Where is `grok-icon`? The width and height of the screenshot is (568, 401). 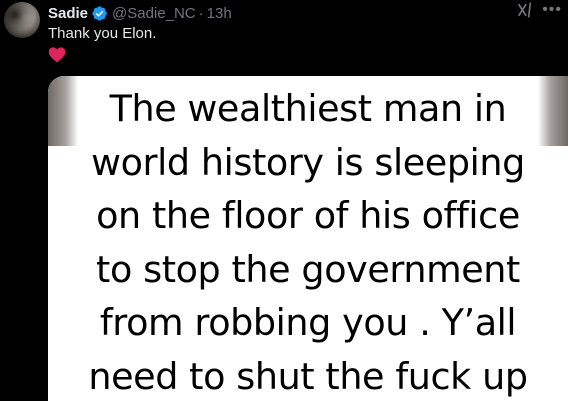
grok-icon is located at coordinates (525, 10).